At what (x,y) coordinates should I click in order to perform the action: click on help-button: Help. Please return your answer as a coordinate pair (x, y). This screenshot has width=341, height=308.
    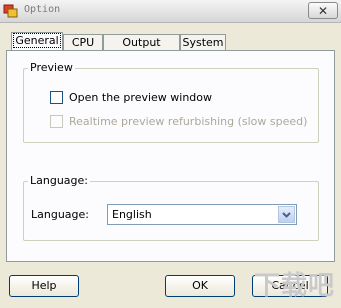
    Looking at the image, I should click on (44, 286).